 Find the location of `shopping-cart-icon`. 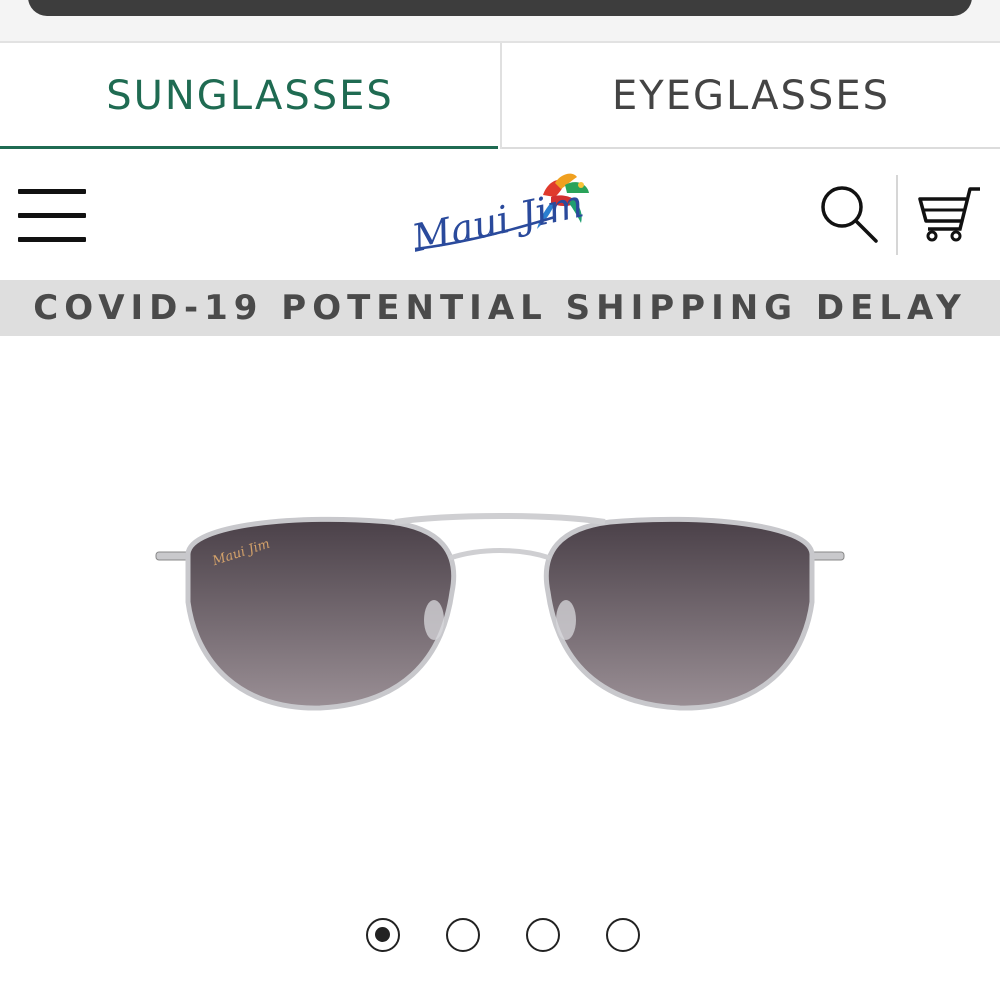

shopping-cart-icon is located at coordinates (949, 214).